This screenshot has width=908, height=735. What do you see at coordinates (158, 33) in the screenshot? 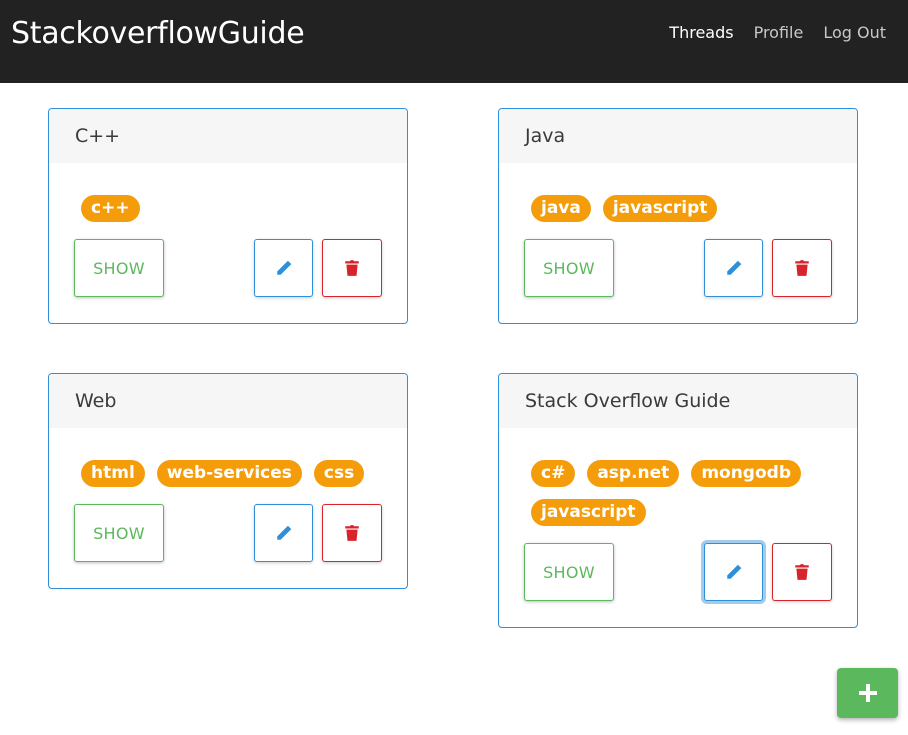
I see `brand-title: StackoverflowGuide` at bounding box center [158, 33].